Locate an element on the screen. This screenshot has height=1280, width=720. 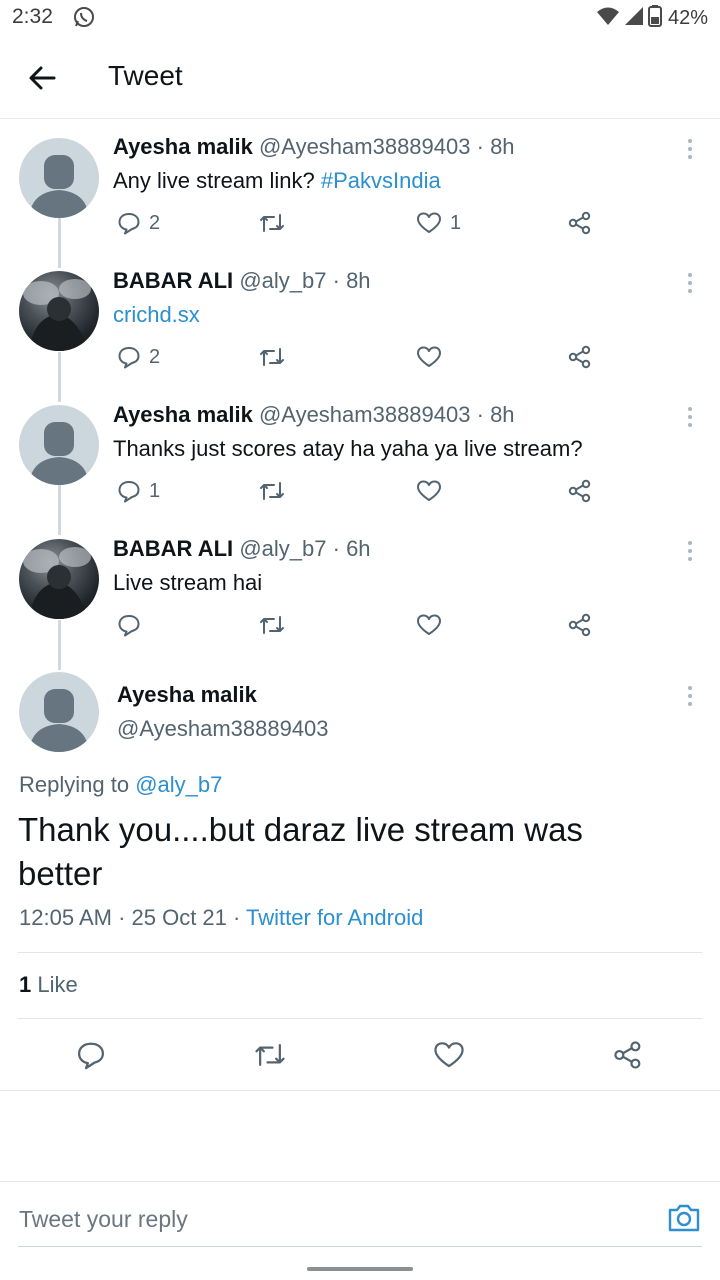
section-divider is located at coordinates (360, 1090).